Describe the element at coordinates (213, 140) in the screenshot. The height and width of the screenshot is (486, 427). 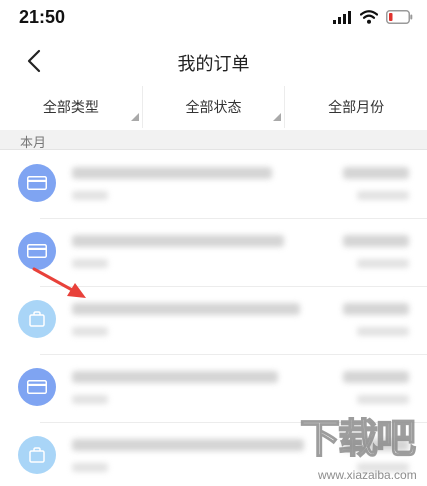
I see `month-section-header: 本月` at that location.